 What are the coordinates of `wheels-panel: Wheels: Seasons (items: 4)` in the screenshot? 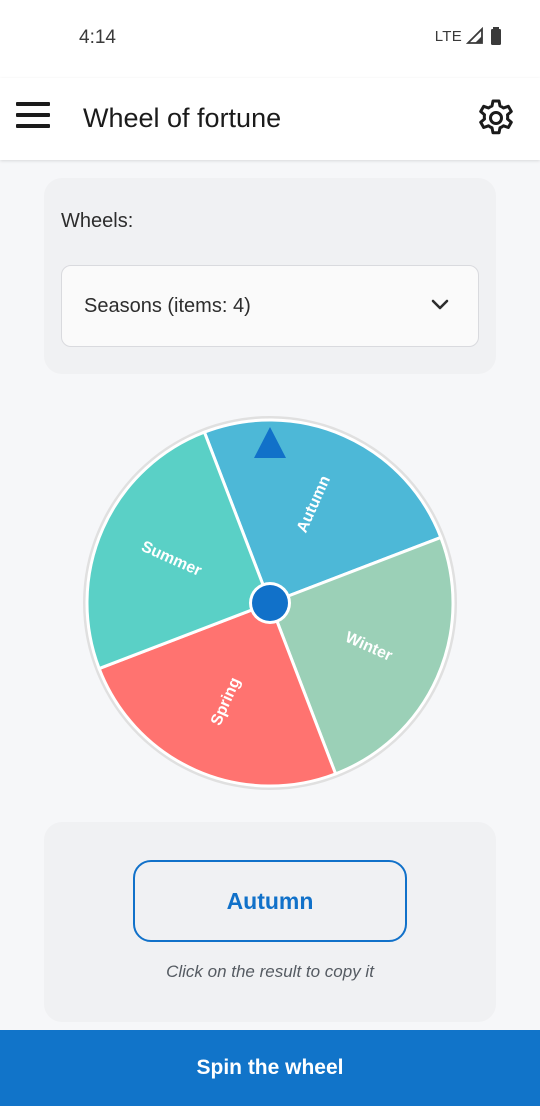 It's located at (270, 276).